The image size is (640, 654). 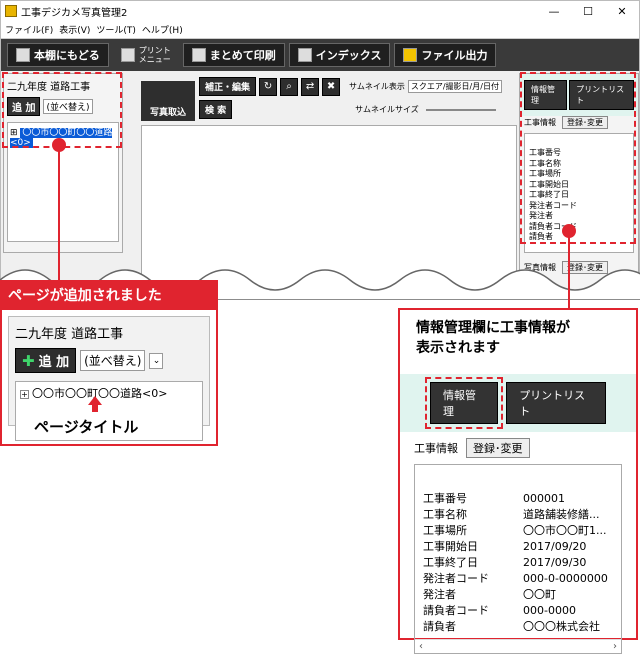 I want to click on info-key: 発注者, so click(x=439, y=594).